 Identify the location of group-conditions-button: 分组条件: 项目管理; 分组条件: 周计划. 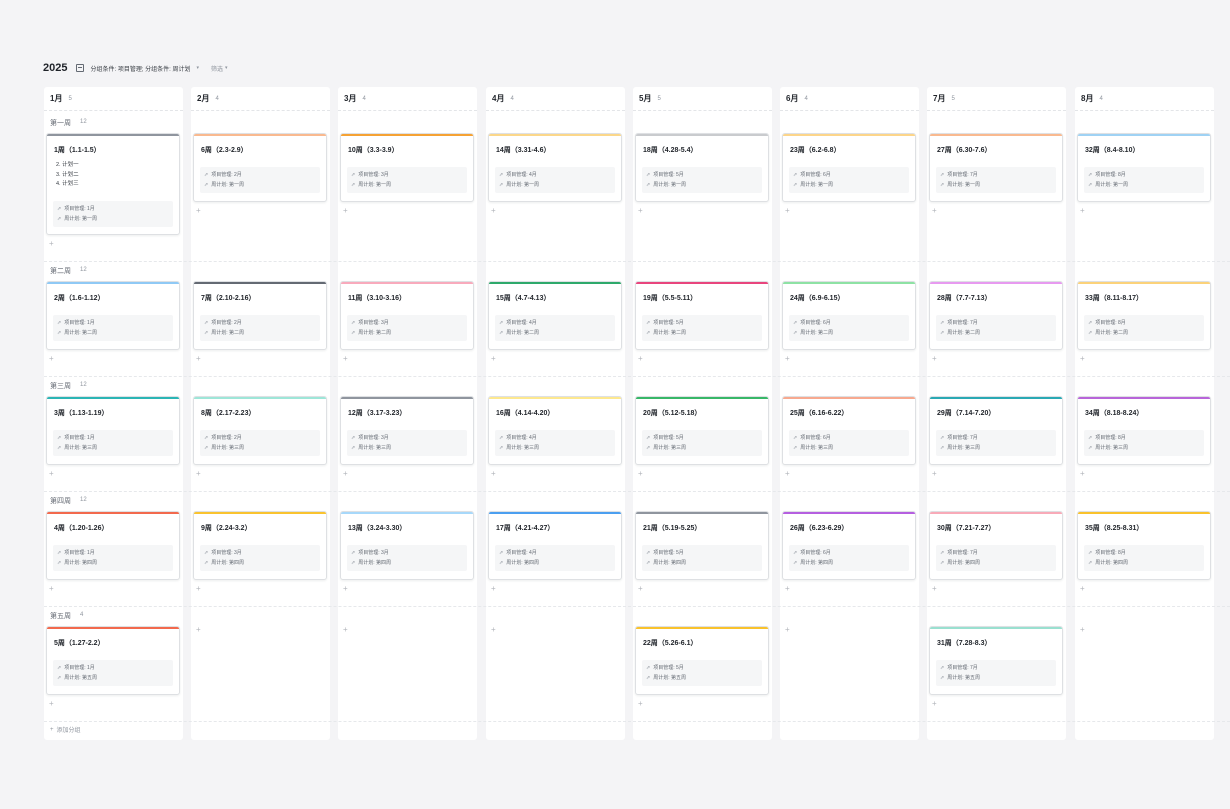
(140, 68).